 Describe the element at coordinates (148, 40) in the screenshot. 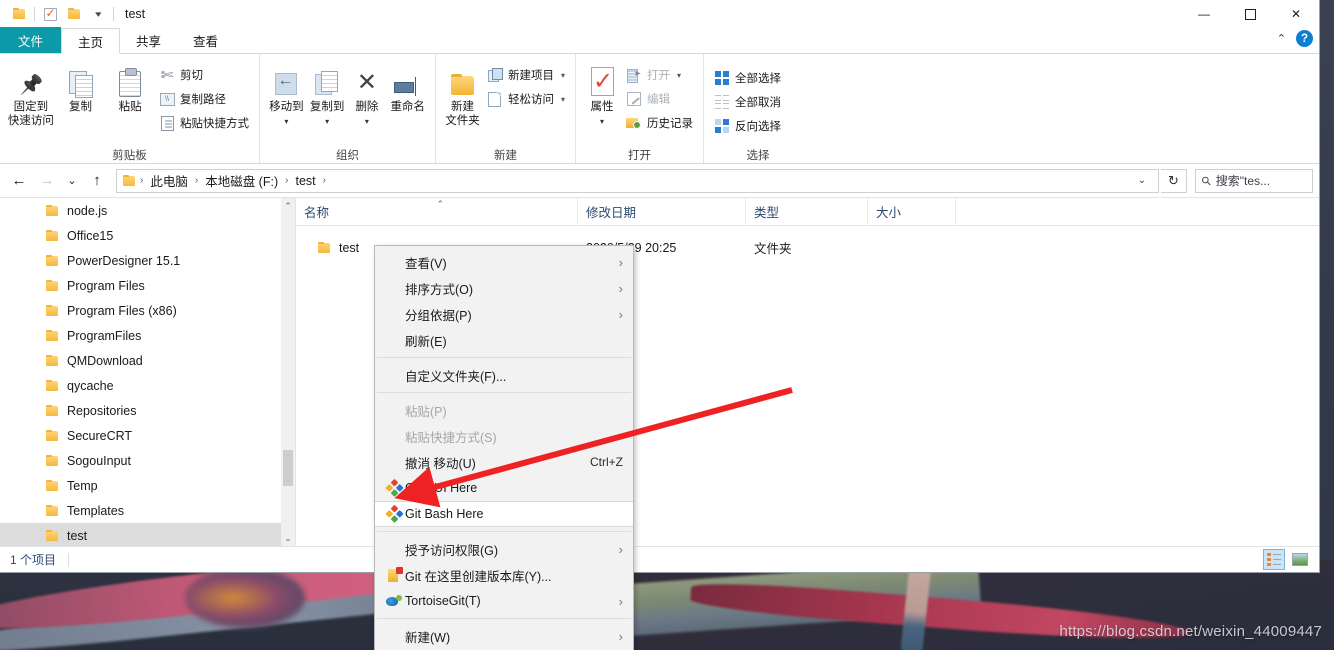

I see `tab-share: 共享` at that location.